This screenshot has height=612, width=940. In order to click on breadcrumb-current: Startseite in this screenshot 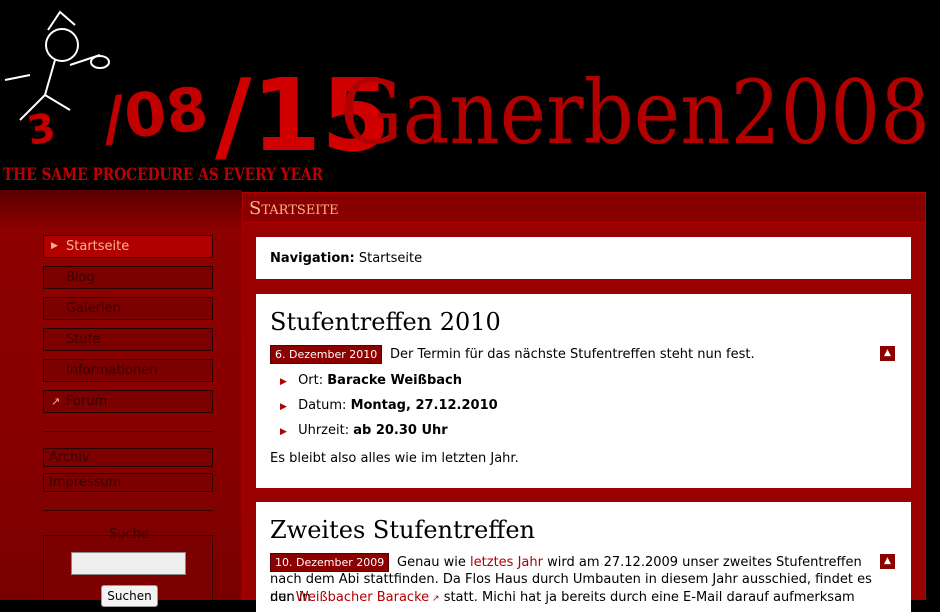, I will do `click(390, 258)`.